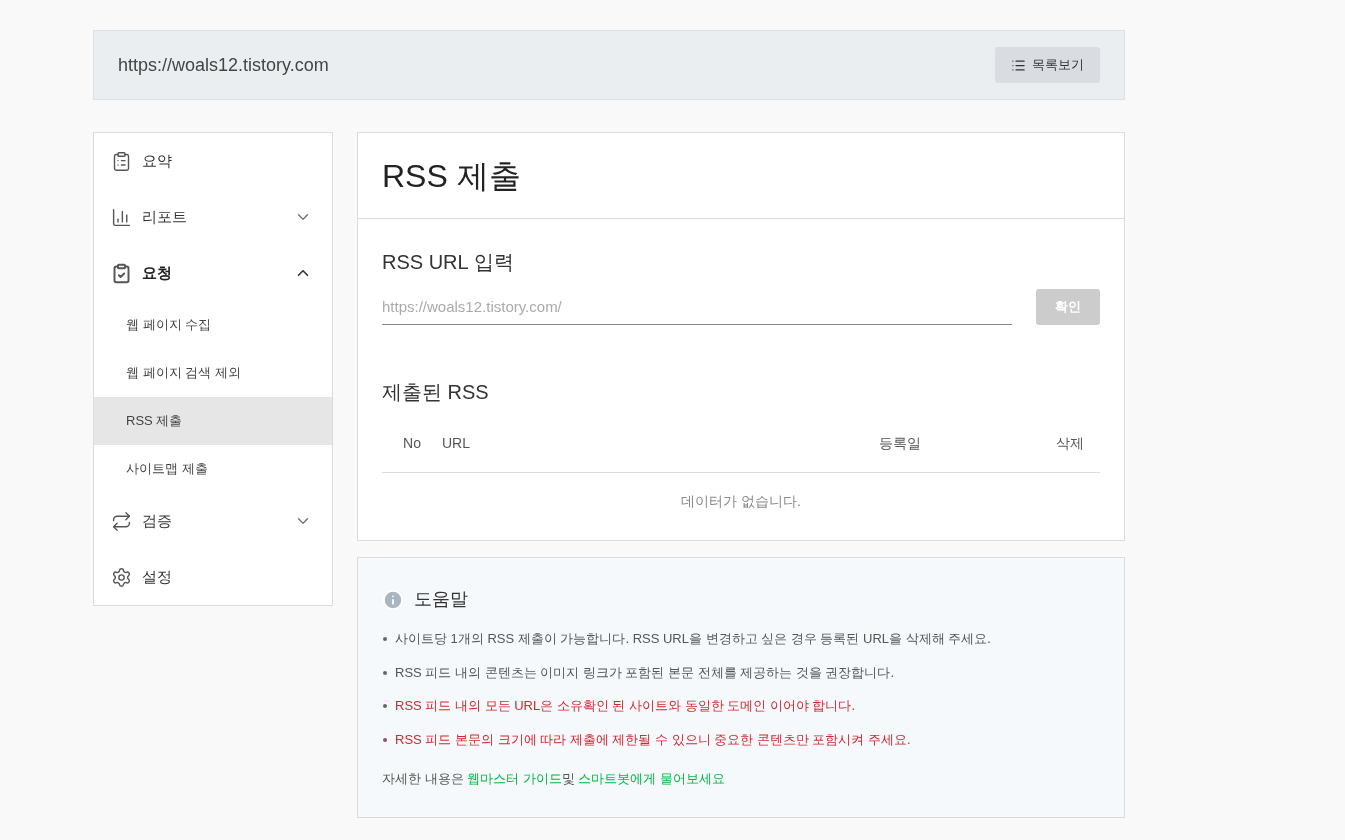  I want to click on help-footer: 자세한 내용은 웹마스터 가이드및 스마트봇에게 물어보세요, so click(741, 779).